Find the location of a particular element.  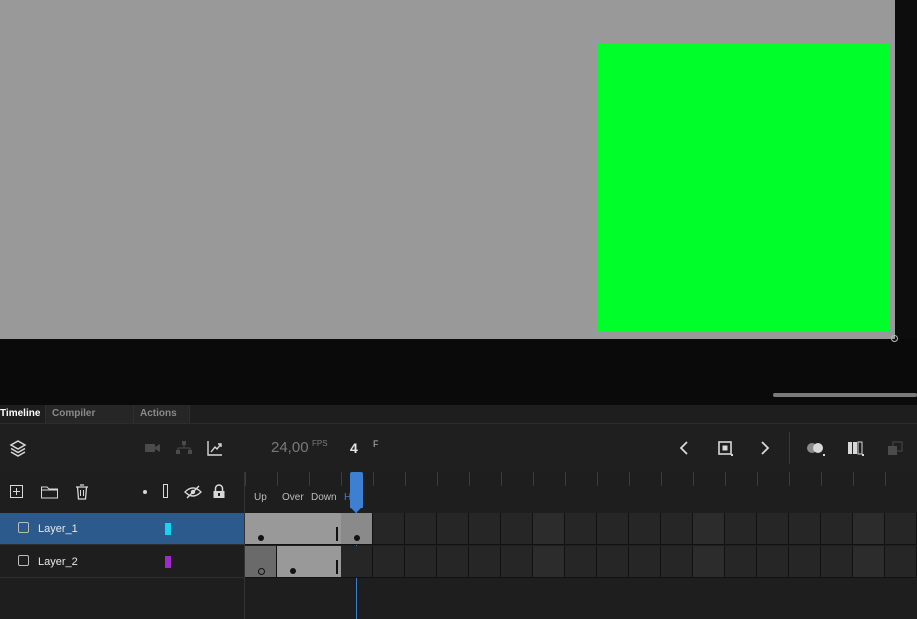

layer-type-icon is located at coordinates (23, 527).